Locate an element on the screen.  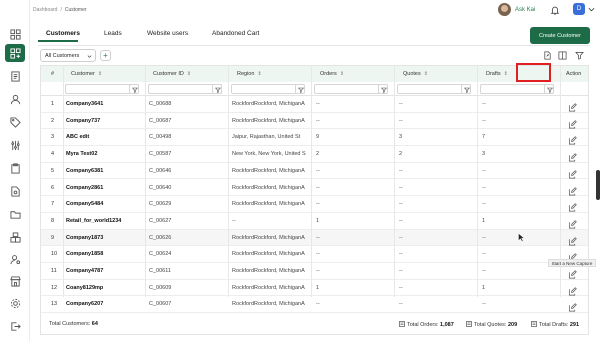
sidebar-user-icon is located at coordinates (15, 99).